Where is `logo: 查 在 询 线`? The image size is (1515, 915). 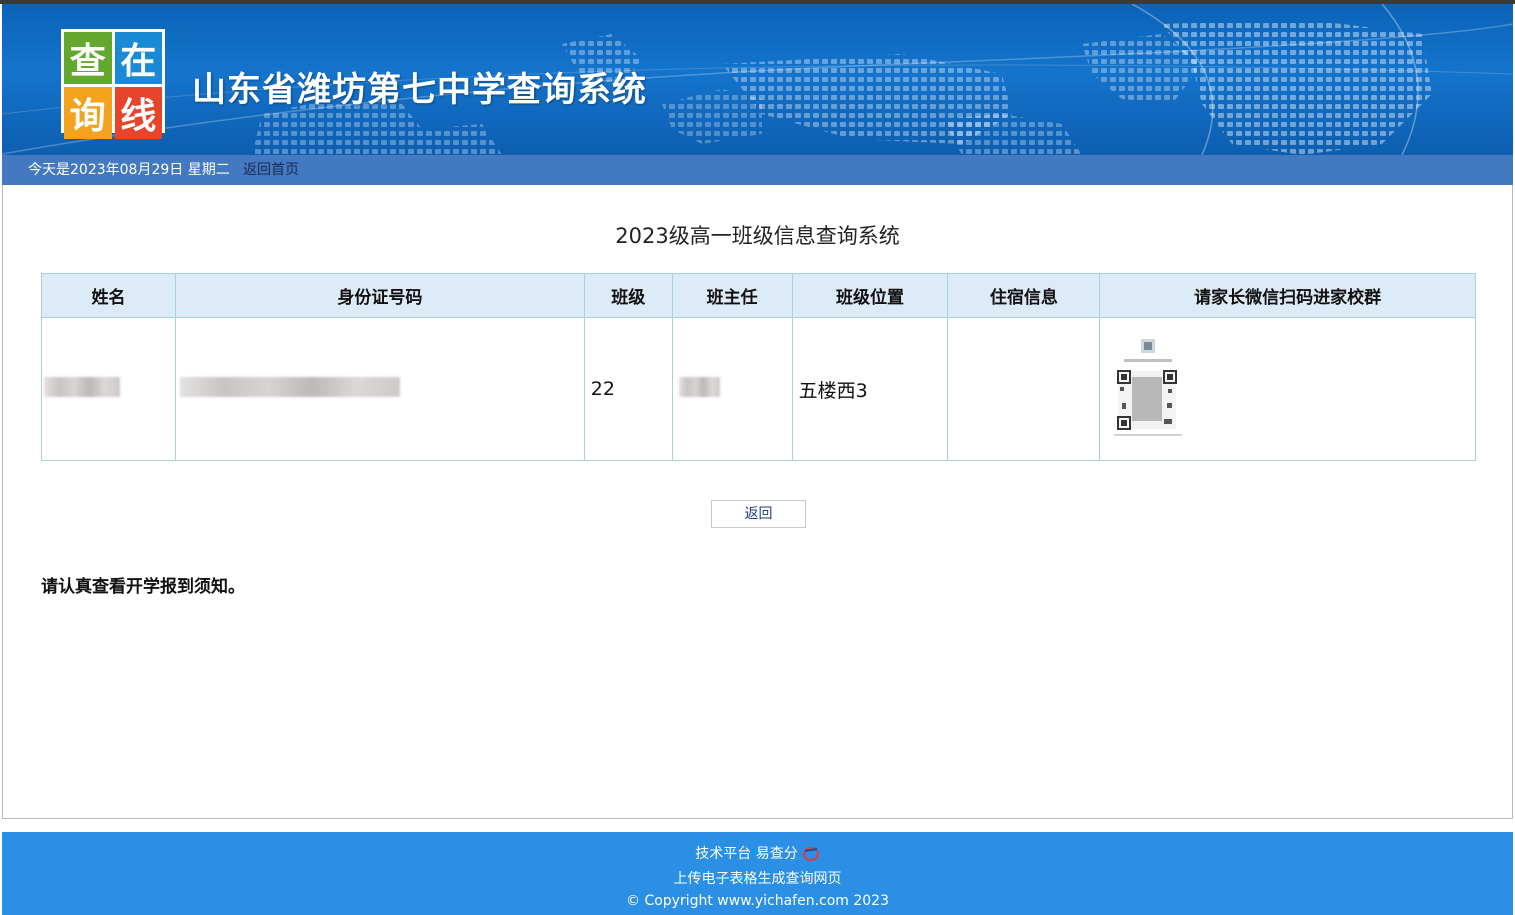 logo: 查 在 询 线 is located at coordinates (113, 84).